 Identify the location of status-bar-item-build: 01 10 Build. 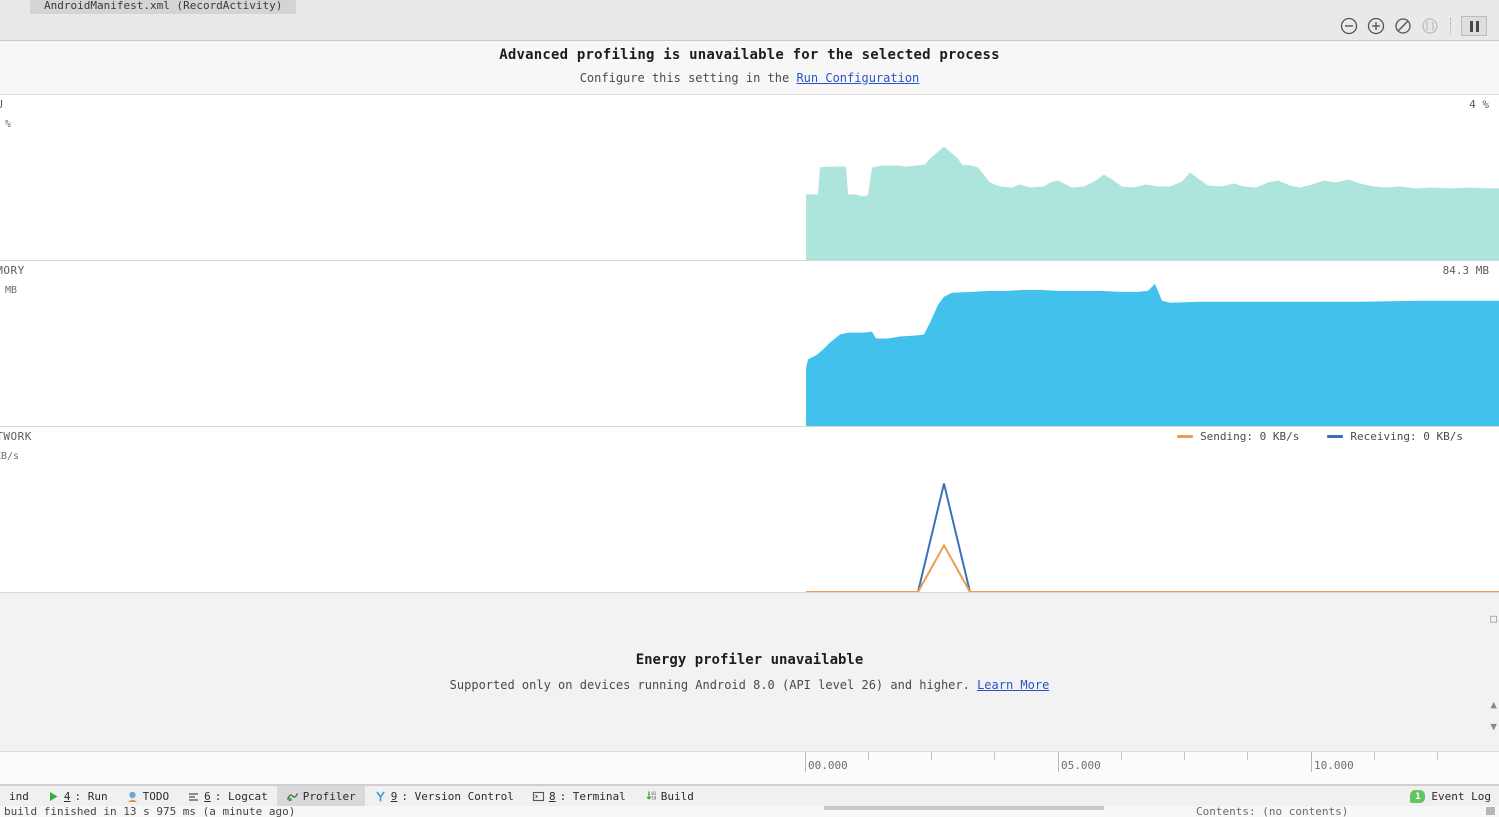
(669, 796).